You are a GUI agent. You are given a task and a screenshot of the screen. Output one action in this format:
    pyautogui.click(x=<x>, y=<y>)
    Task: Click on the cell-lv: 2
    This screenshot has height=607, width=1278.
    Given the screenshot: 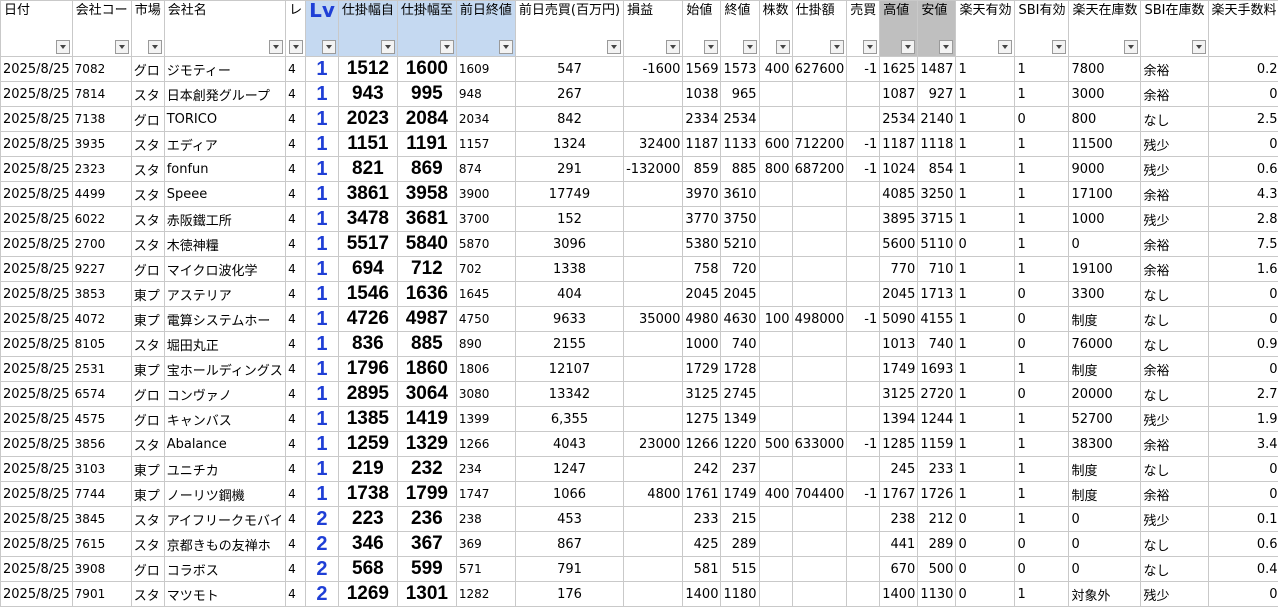 What is the action you would take?
    pyautogui.click(x=322, y=569)
    